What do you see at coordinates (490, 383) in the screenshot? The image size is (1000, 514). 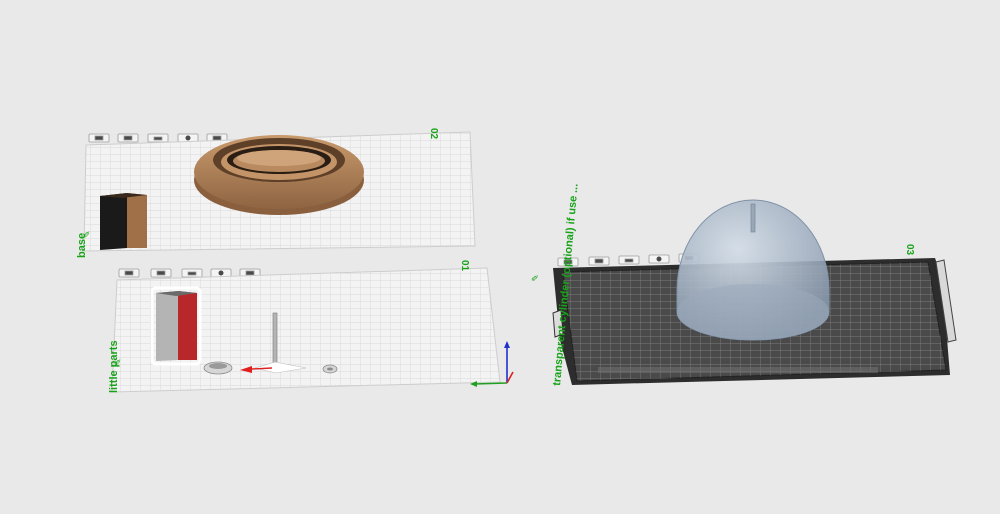 I see `y-axis` at bounding box center [490, 383].